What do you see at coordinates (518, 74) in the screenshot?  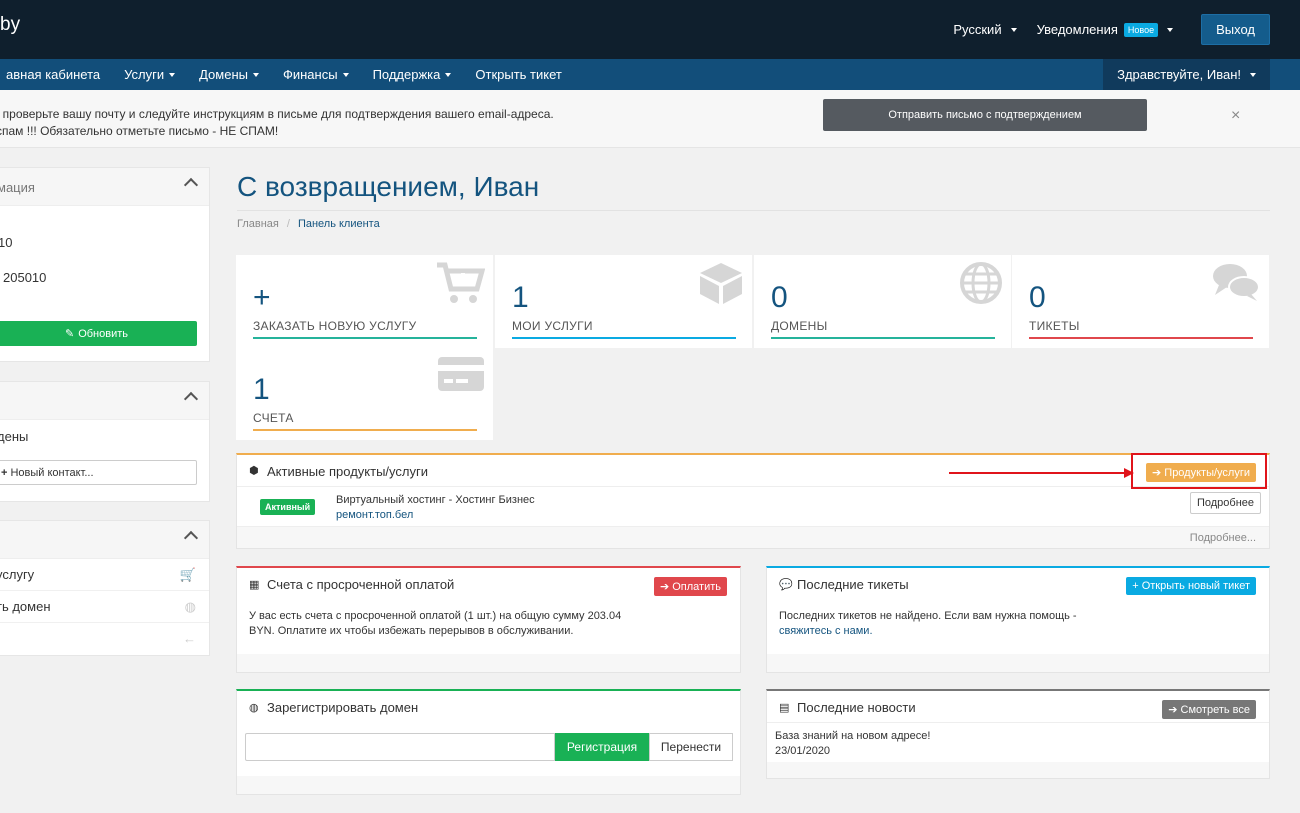 I see `nav-item-open-ticket: Открыть тикет` at bounding box center [518, 74].